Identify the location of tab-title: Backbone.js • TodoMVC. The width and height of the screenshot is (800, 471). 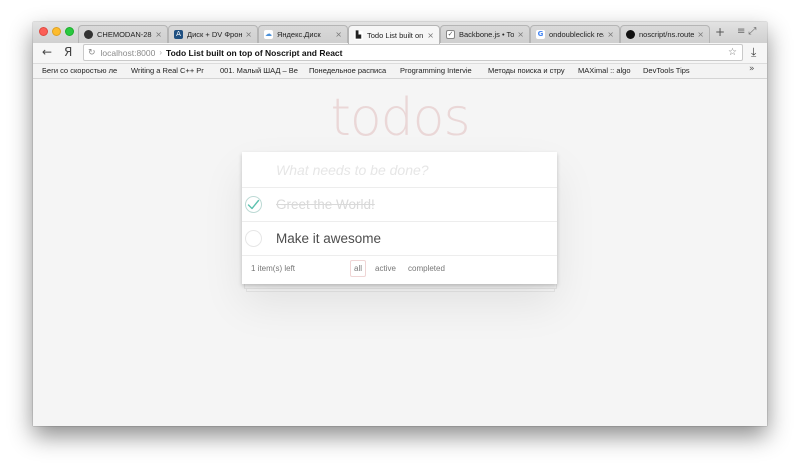
(487, 34).